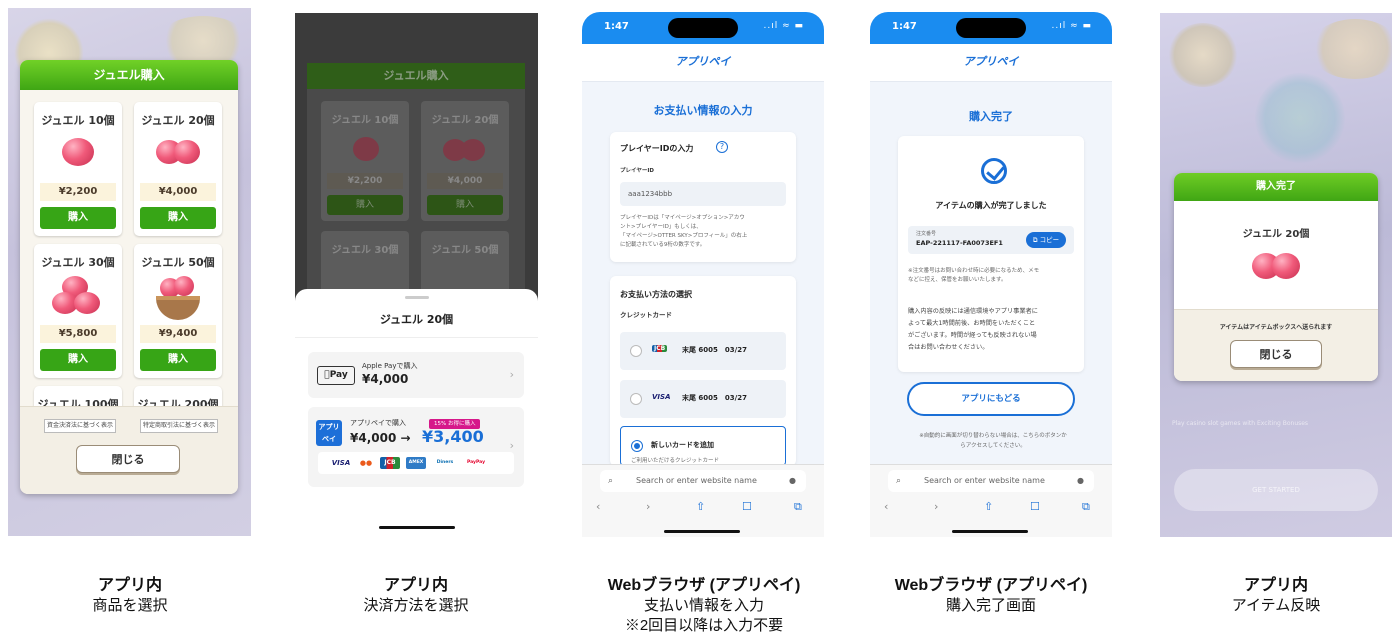  What do you see at coordinates (702, 531) in the screenshot?
I see `home-indicator` at bounding box center [702, 531].